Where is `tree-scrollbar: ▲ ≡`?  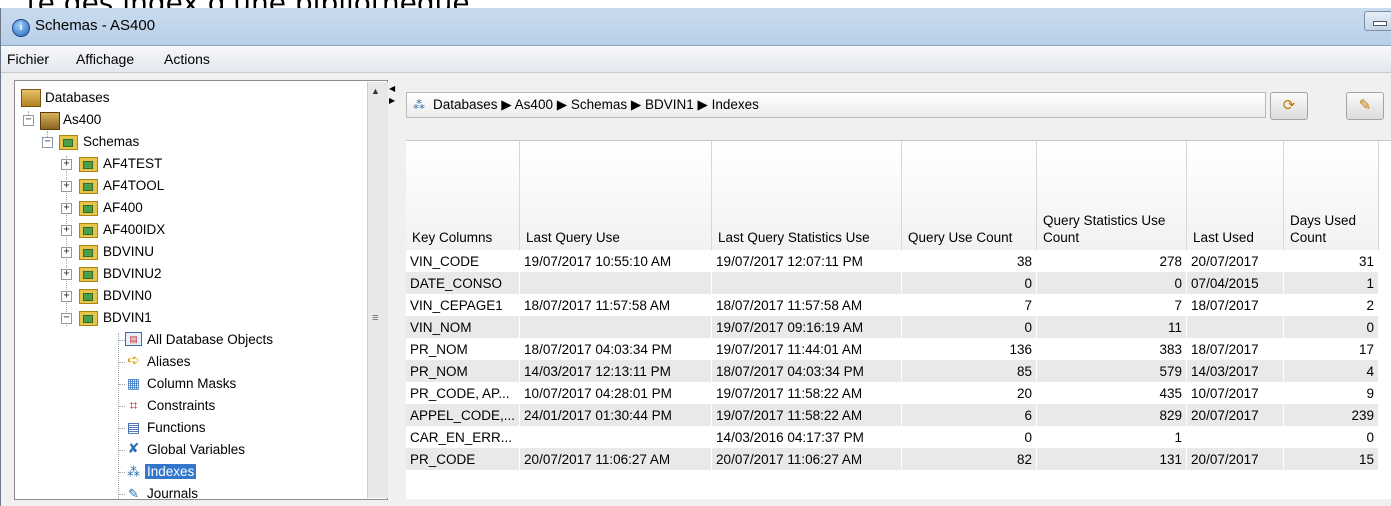
tree-scrollbar: ▲ ≡ is located at coordinates (377, 290).